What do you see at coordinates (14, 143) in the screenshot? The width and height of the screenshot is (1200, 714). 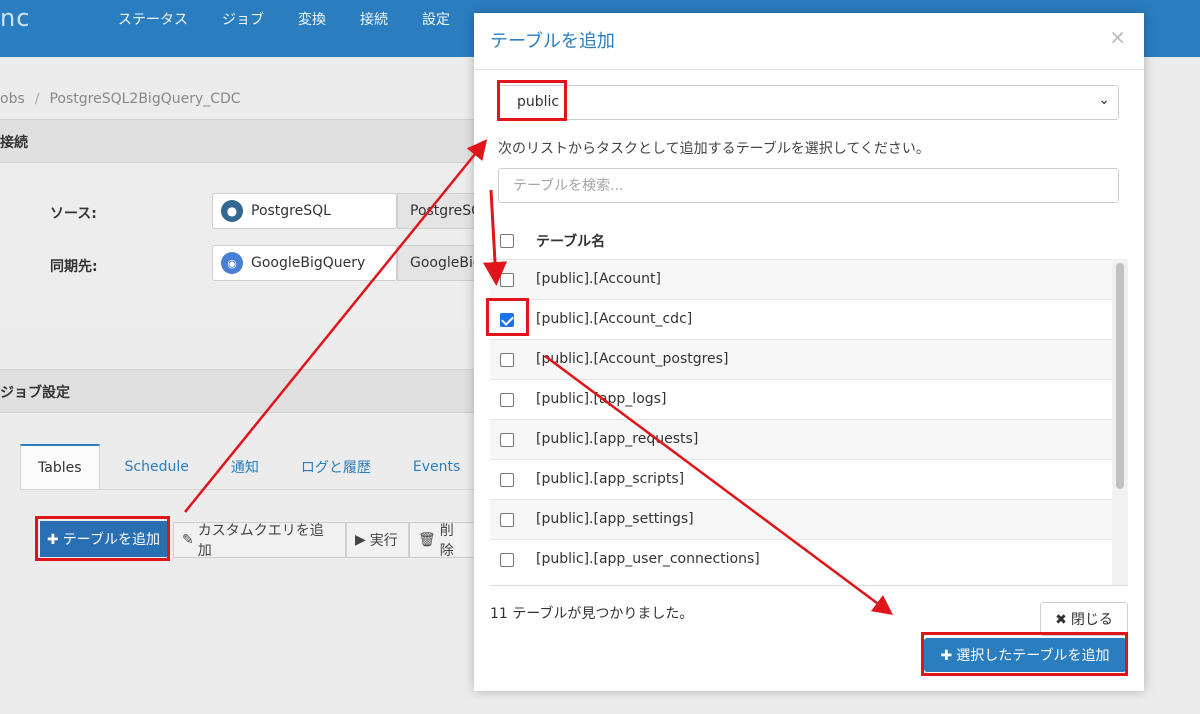 I see `connection-section-title: 接続` at bounding box center [14, 143].